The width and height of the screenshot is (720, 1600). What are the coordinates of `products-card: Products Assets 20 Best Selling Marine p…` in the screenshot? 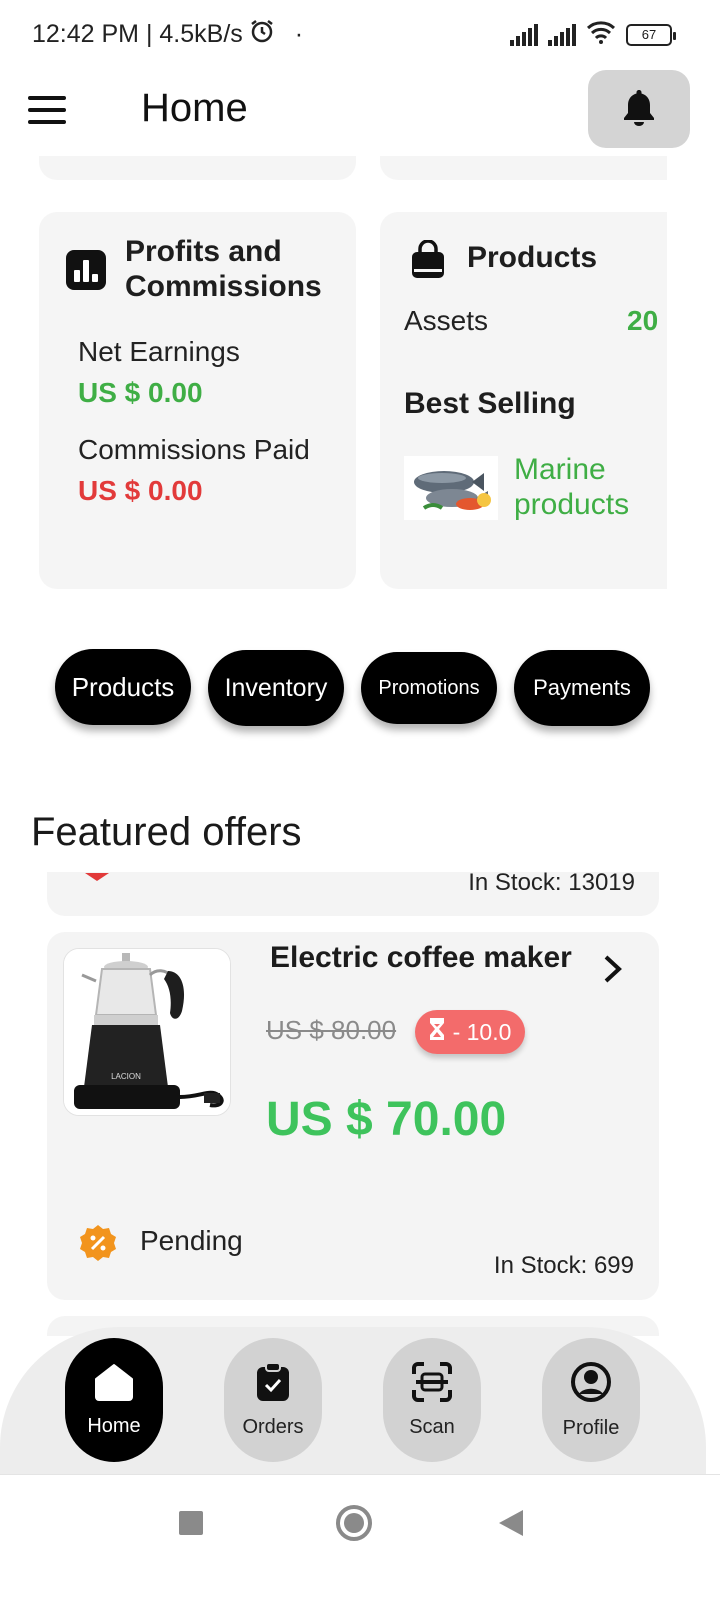 It's located at (523, 400).